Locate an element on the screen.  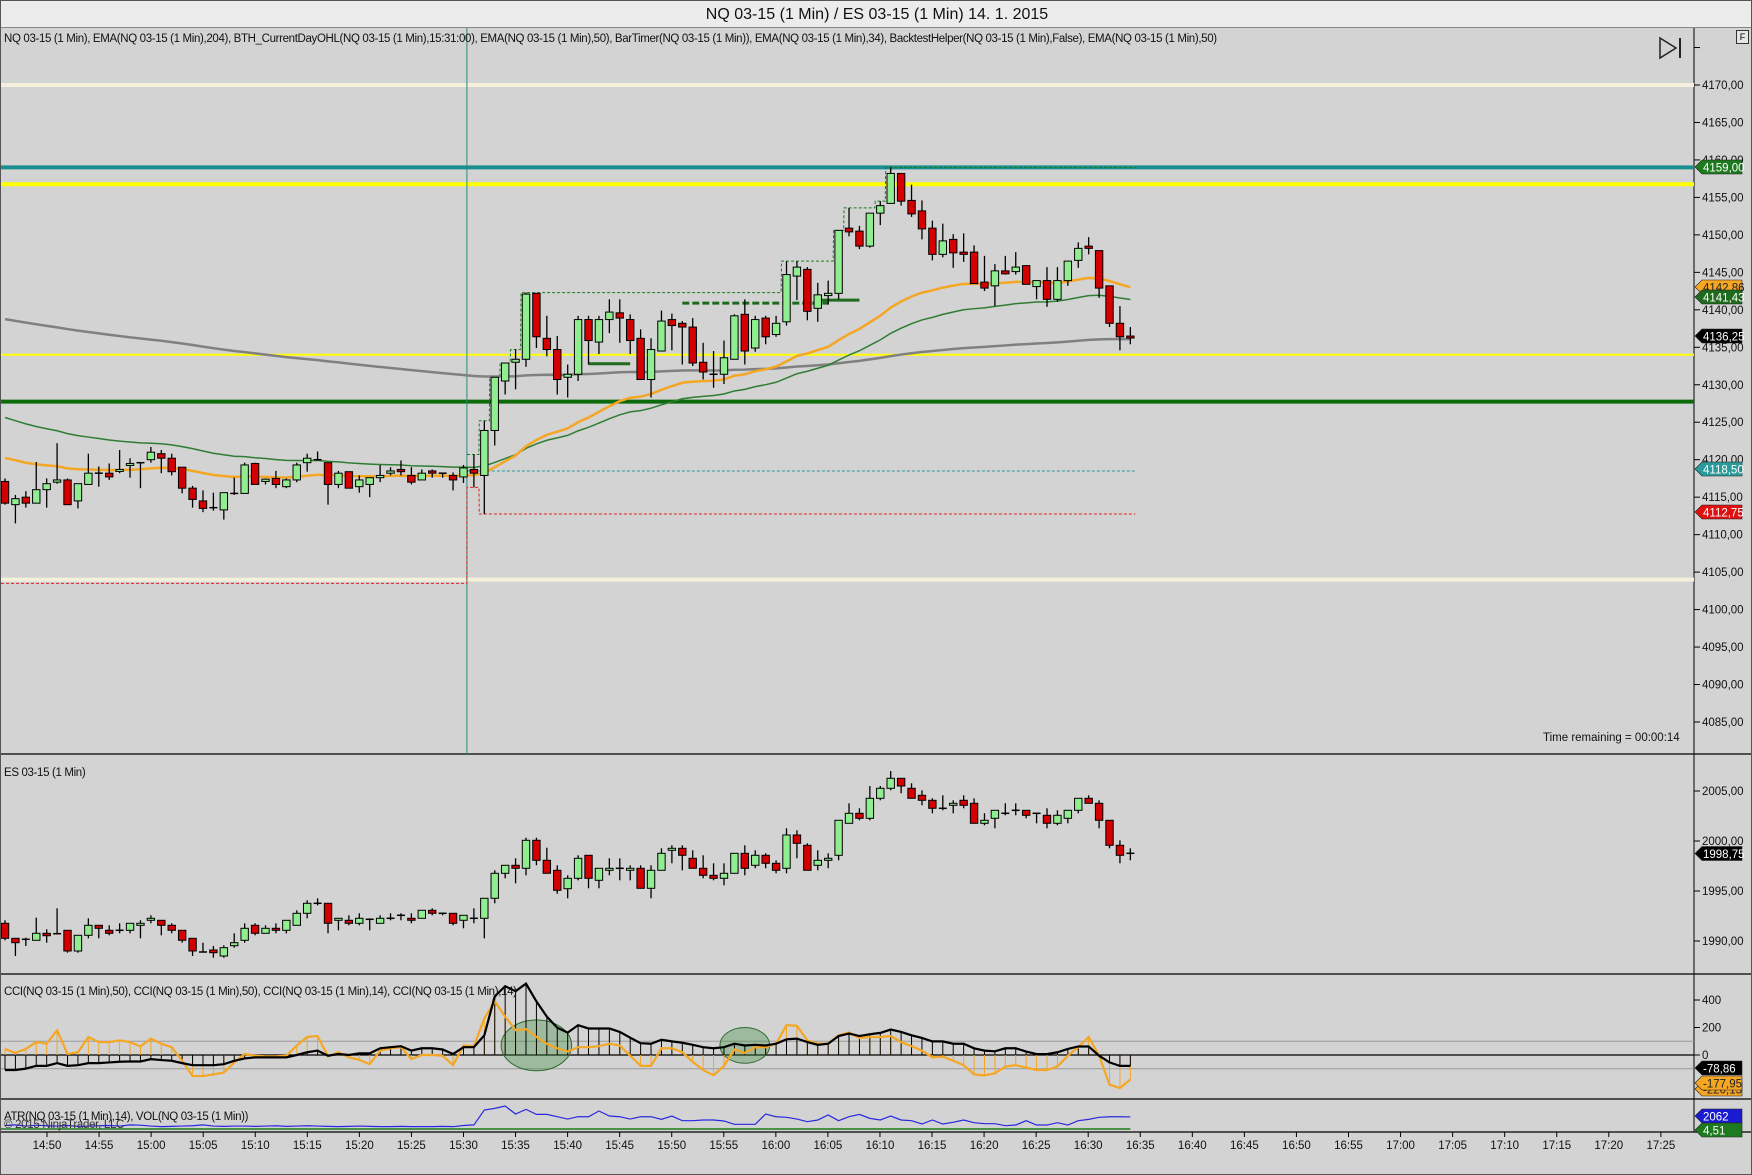
current-day-high-line is located at coordinates (801, 310).